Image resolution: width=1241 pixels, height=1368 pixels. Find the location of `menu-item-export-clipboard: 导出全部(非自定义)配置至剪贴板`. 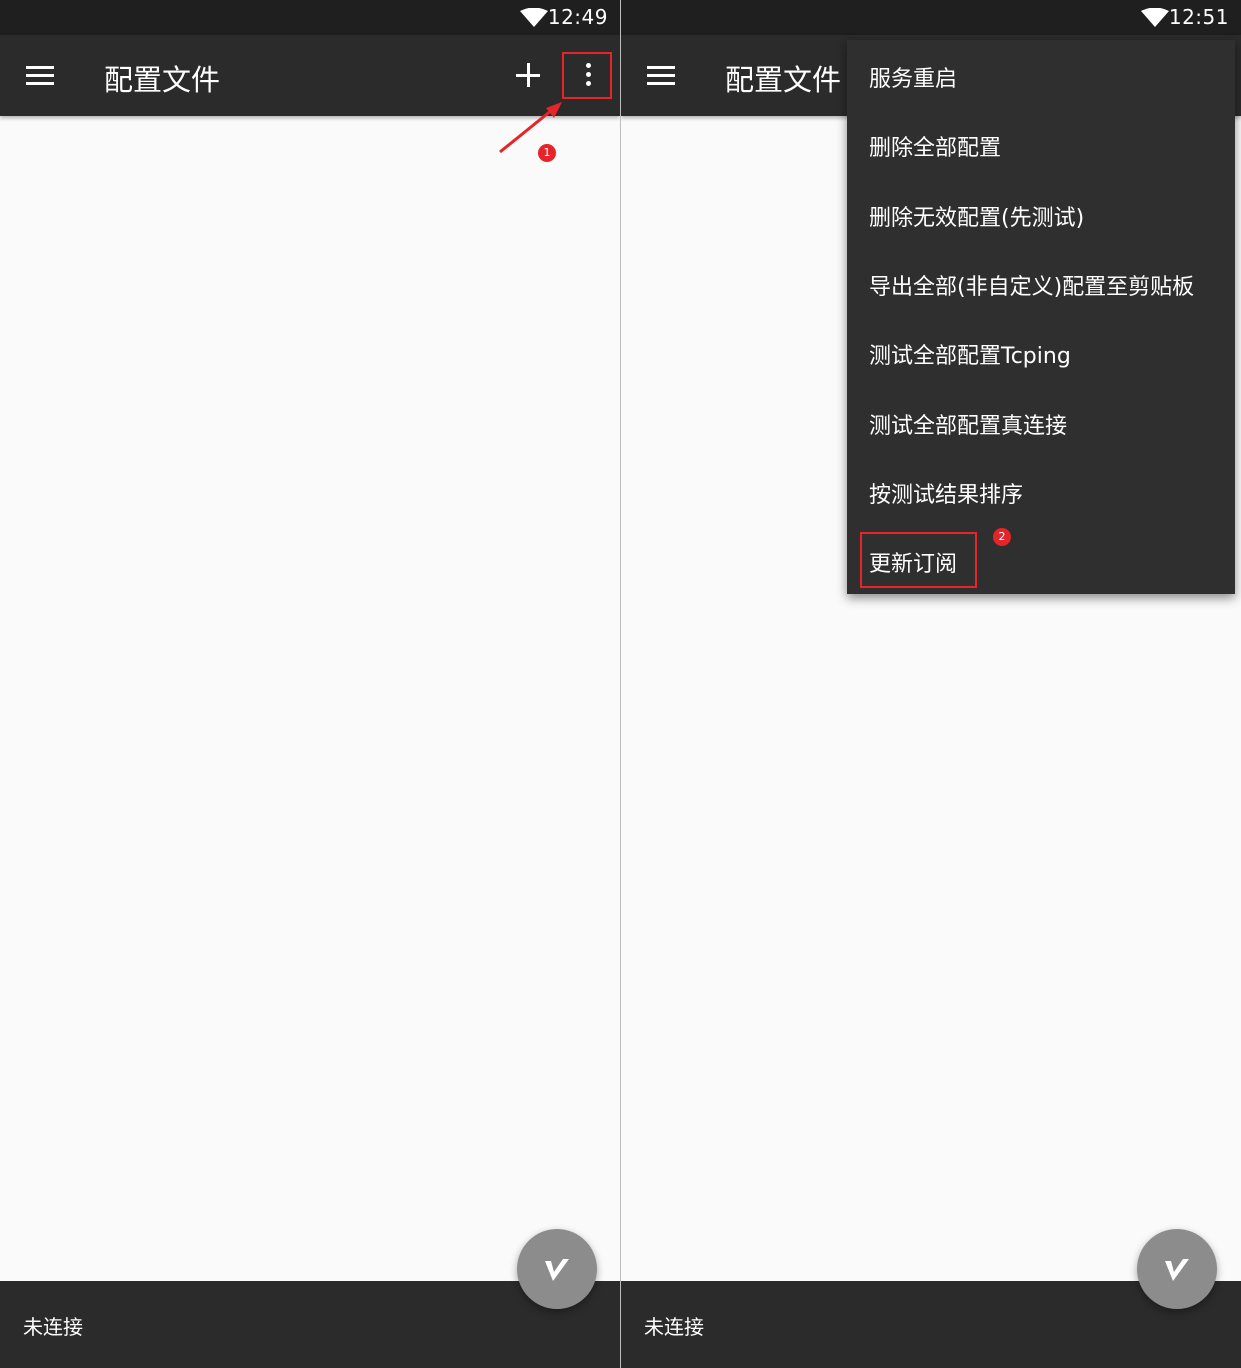

menu-item-export-clipboard: 导出全部(非自定义)配置至剪贴板 is located at coordinates (1041, 282).